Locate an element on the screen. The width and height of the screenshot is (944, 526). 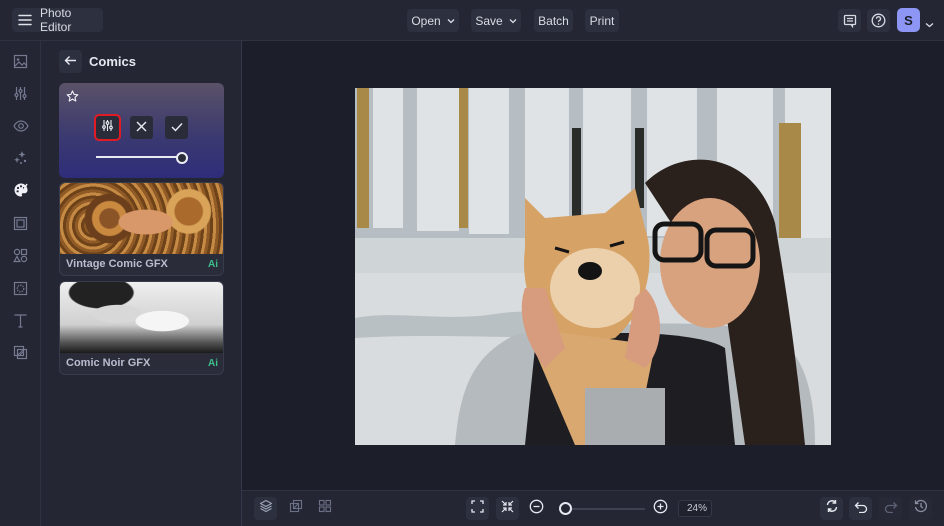
print-button: Print is located at coordinates (602, 20).